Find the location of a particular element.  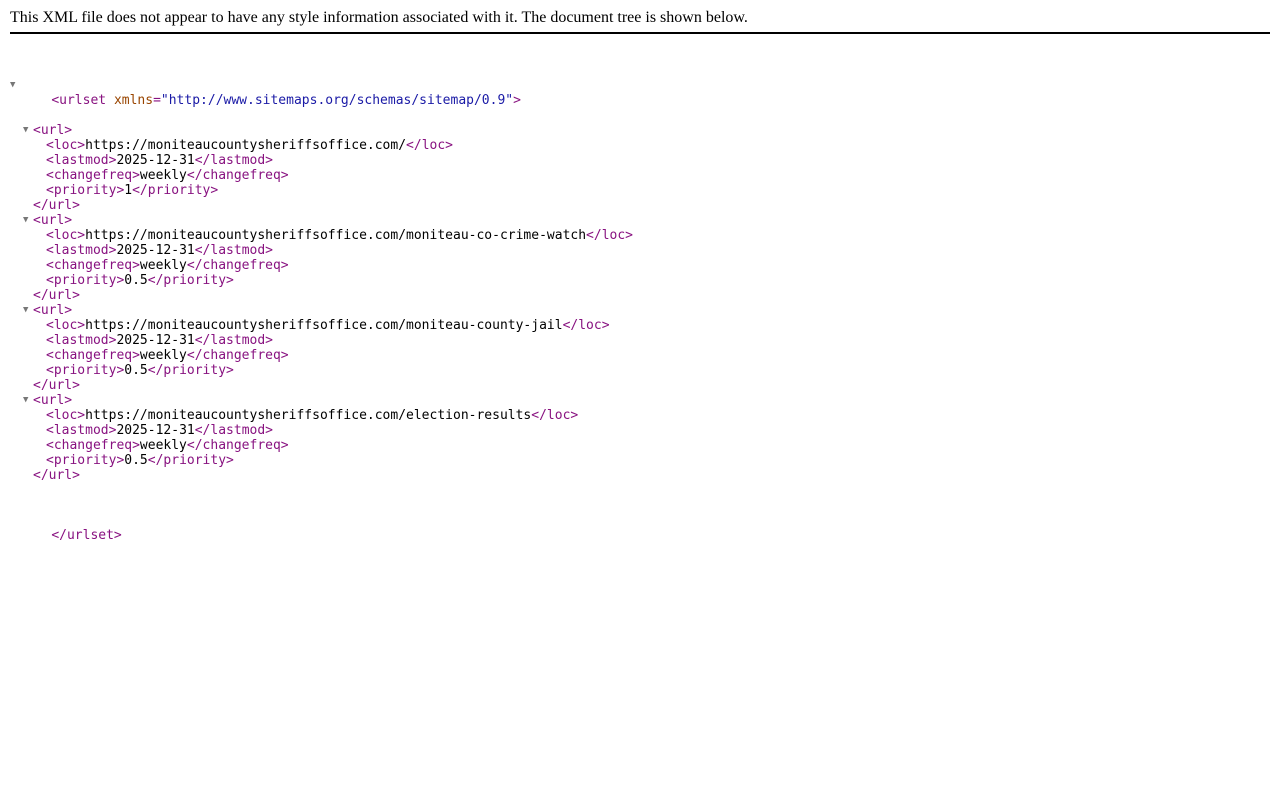

urlset-open-tag-end: > is located at coordinates (517, 100).